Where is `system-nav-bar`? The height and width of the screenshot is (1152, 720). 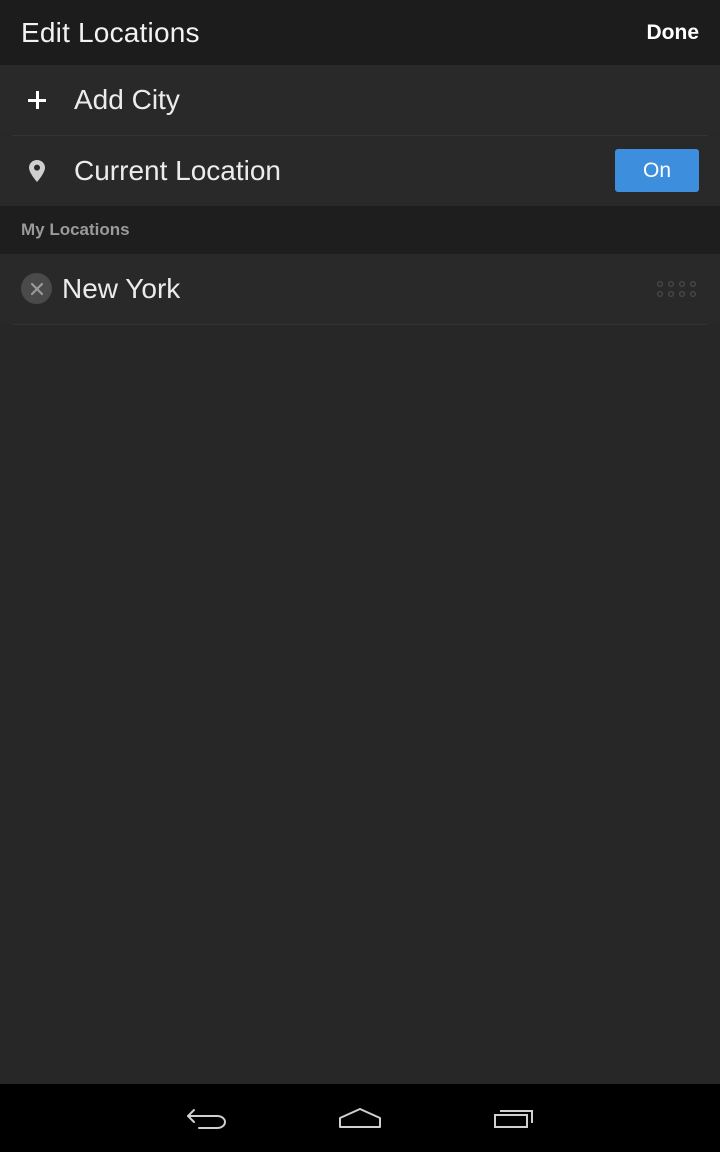 system-nav-bar is located at coordinates (360, 1118).